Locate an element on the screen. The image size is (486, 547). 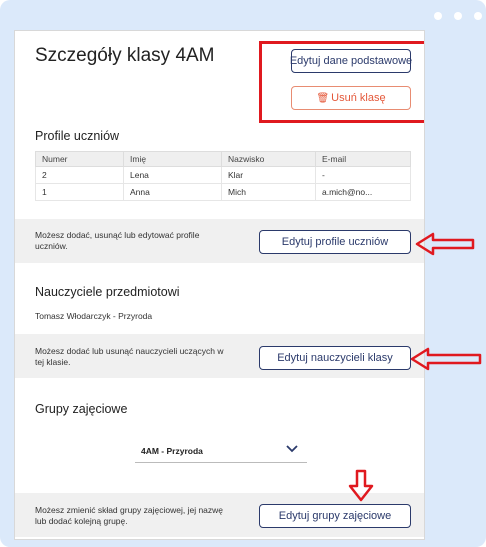
window-dots is located at coordinates (458, 16).